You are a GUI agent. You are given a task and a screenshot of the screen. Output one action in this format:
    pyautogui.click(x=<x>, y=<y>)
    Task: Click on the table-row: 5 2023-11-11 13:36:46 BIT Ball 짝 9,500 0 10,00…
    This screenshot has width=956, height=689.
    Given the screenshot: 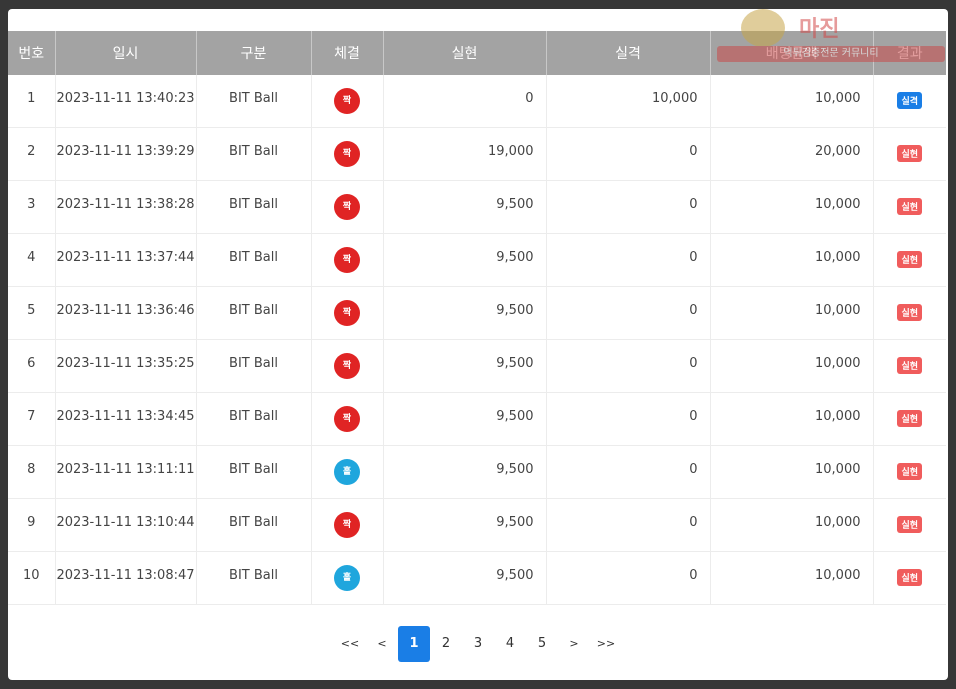 What is the action you would take?
    pyautogui.click(x=477, y=313)
    